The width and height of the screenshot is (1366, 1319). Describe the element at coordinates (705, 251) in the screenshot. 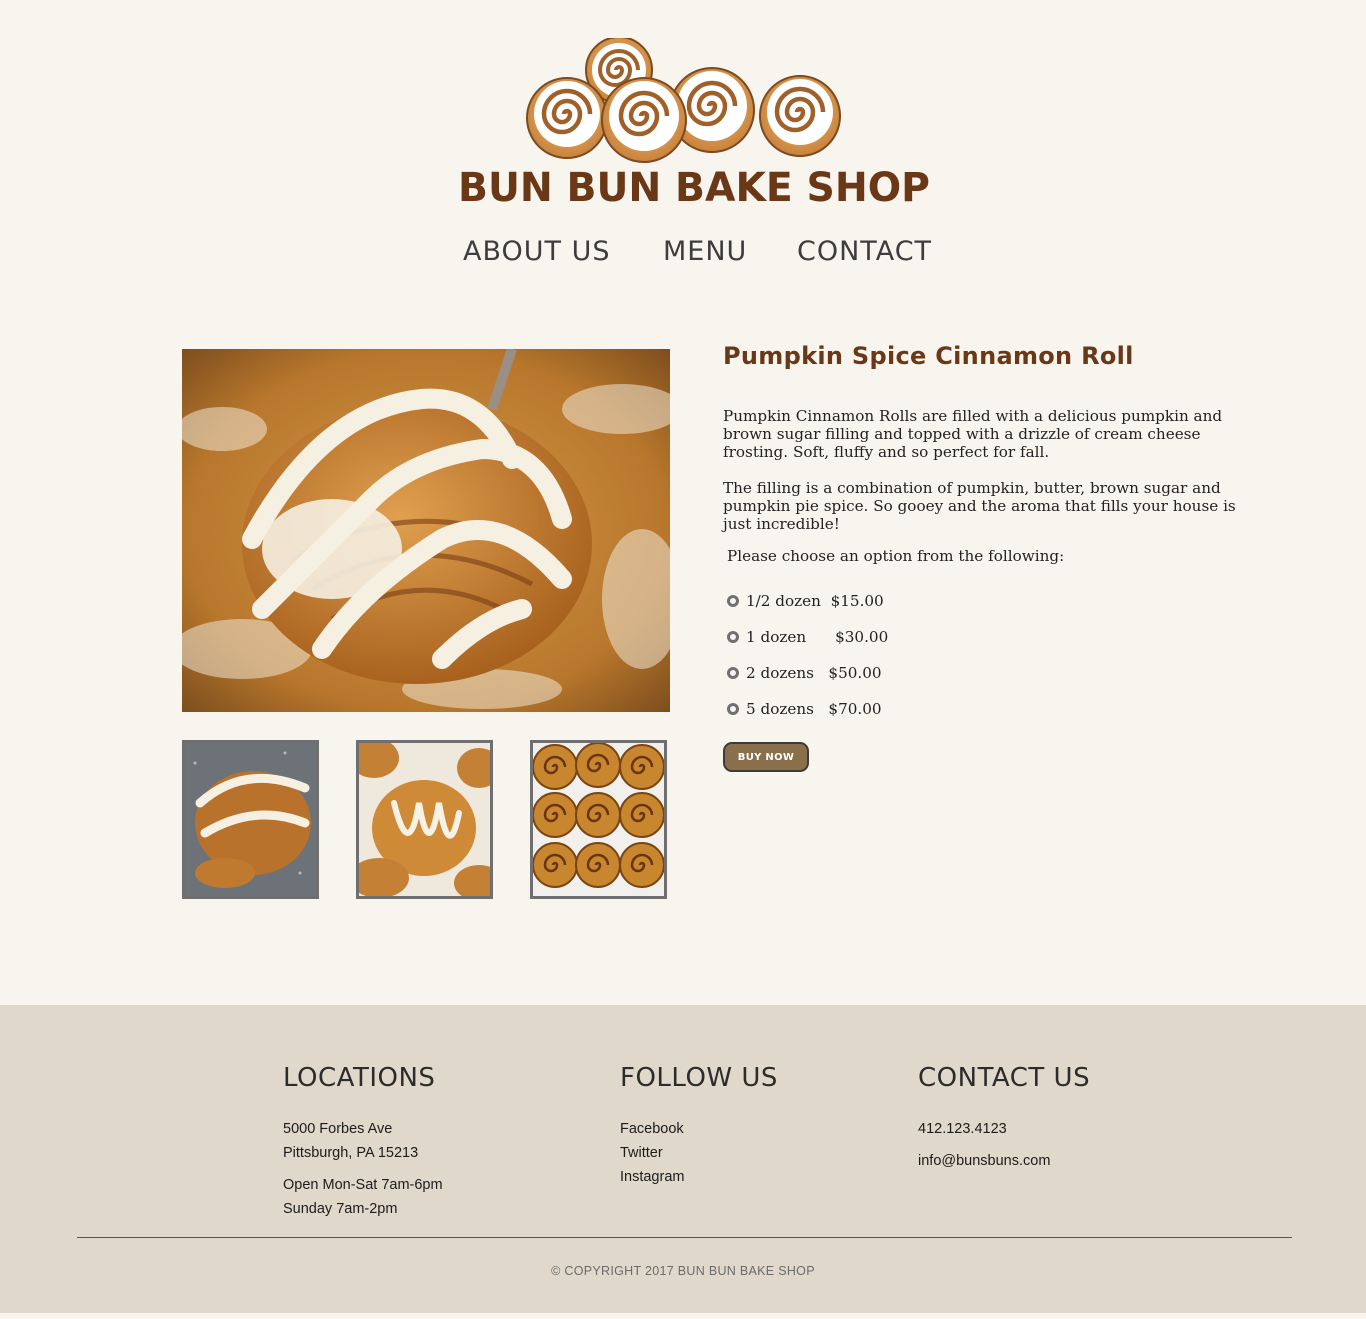

I see `nav-menu: MENU` at that location.